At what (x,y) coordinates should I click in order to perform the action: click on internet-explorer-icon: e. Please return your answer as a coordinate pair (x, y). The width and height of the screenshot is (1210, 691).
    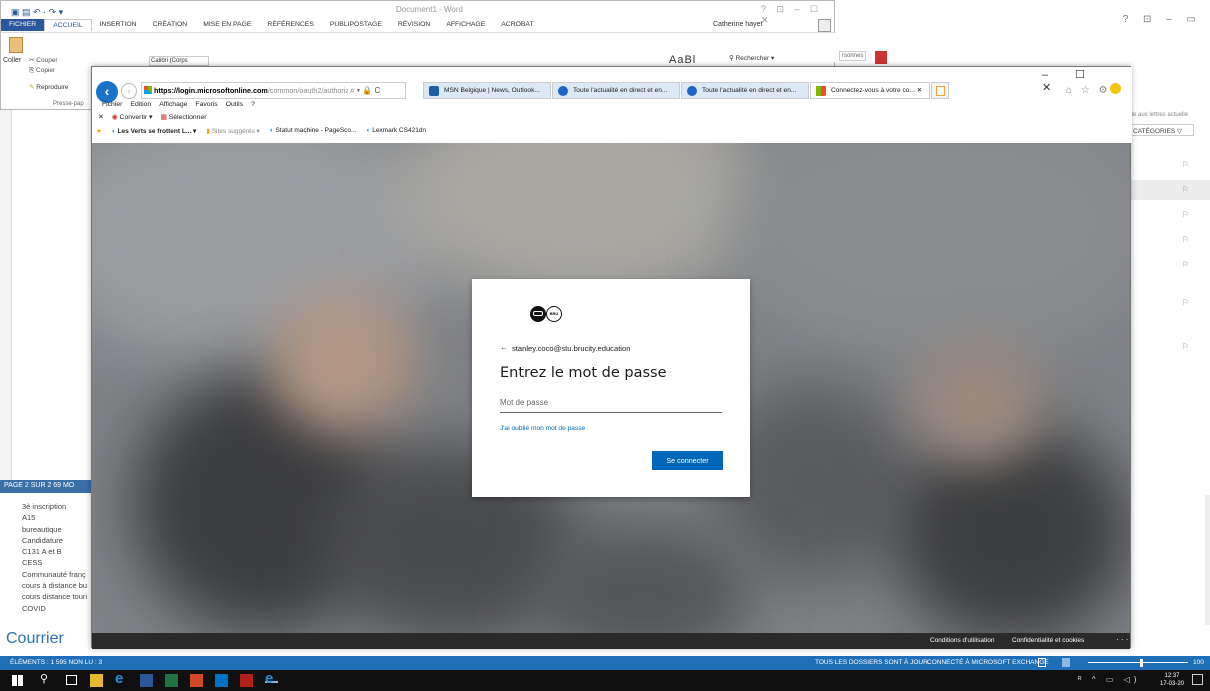
    Looking at the image, I should click on (121, 678).